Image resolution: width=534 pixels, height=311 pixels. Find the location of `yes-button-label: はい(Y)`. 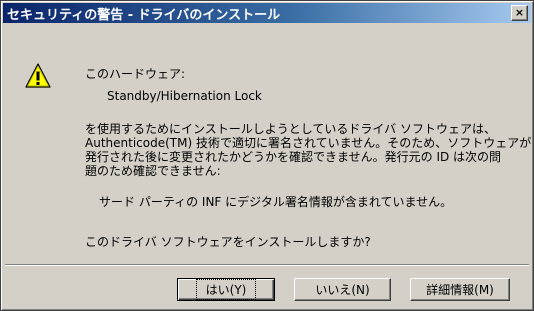

yes-button-label: はい(Y) is located at coordinates (226, 289).